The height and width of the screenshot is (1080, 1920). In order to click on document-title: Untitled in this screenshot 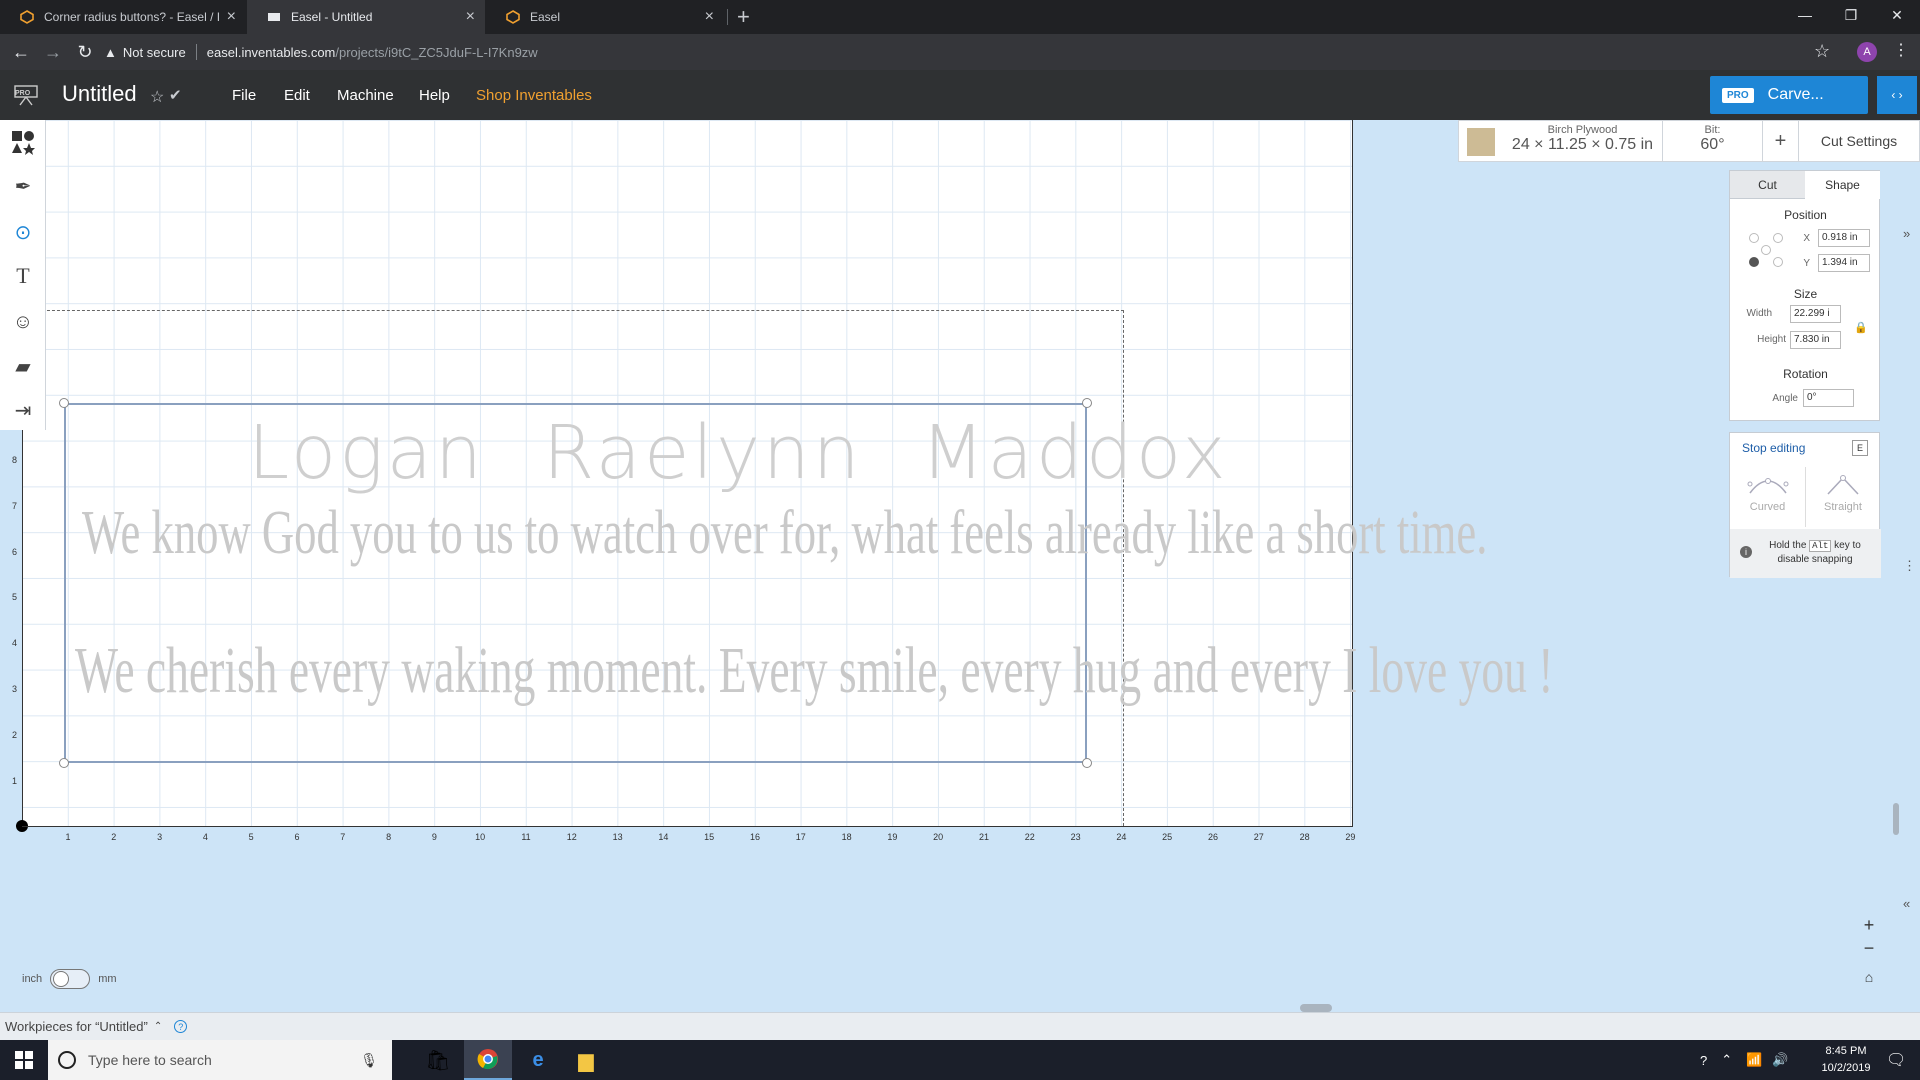, I will do `click(99, 94)`.